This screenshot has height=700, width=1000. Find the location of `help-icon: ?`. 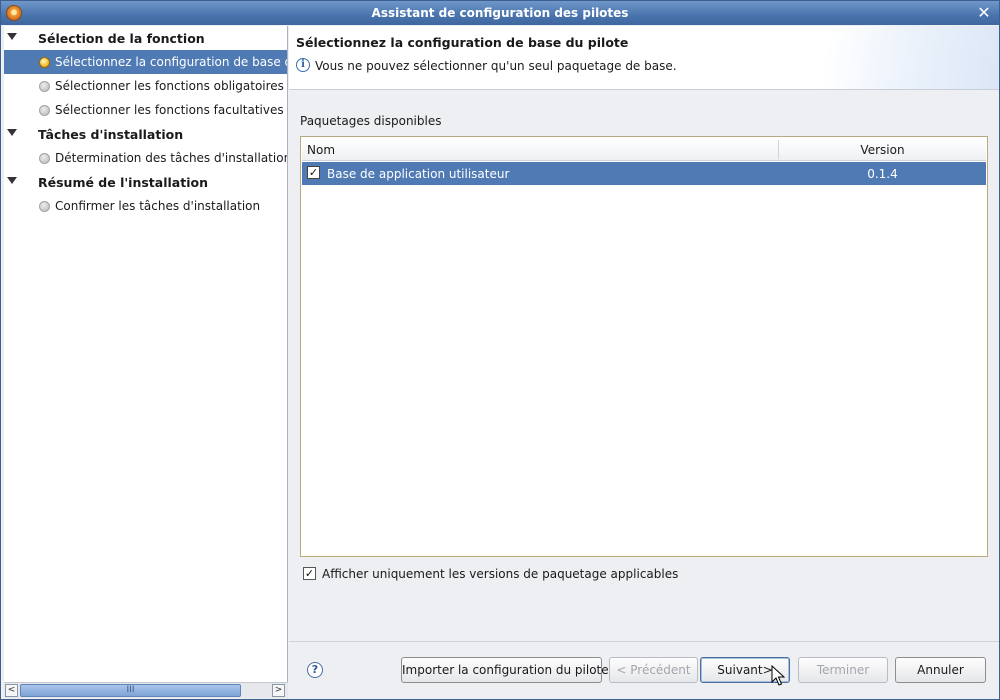

help-icon: ? is located at coordinates (315, 670).